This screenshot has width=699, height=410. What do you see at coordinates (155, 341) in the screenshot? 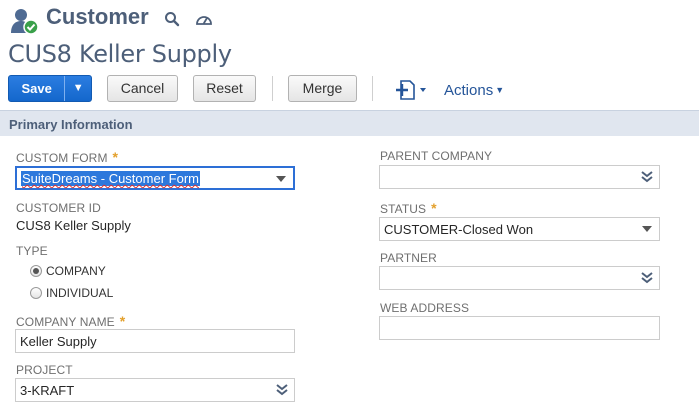
I see `company-name-input: Keller Supply` at bounding box center [155, 341].